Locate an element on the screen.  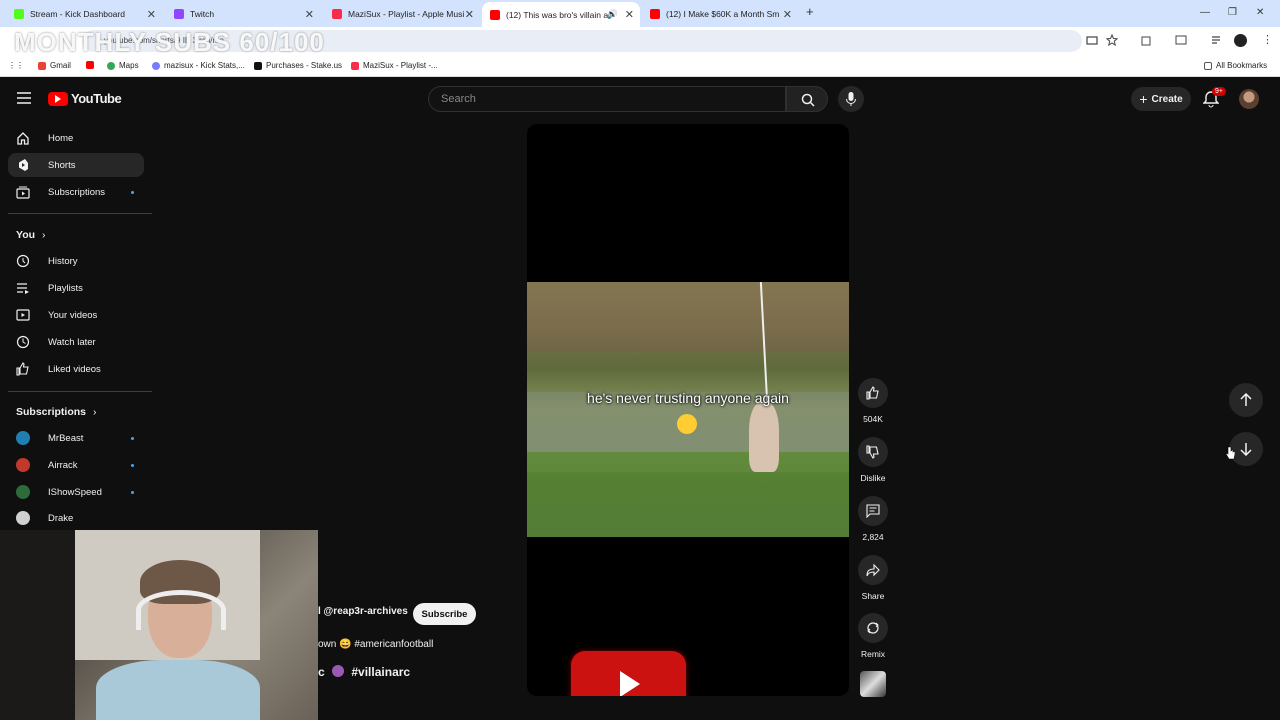
webcam-shirt is located at coordinates (178, 690).